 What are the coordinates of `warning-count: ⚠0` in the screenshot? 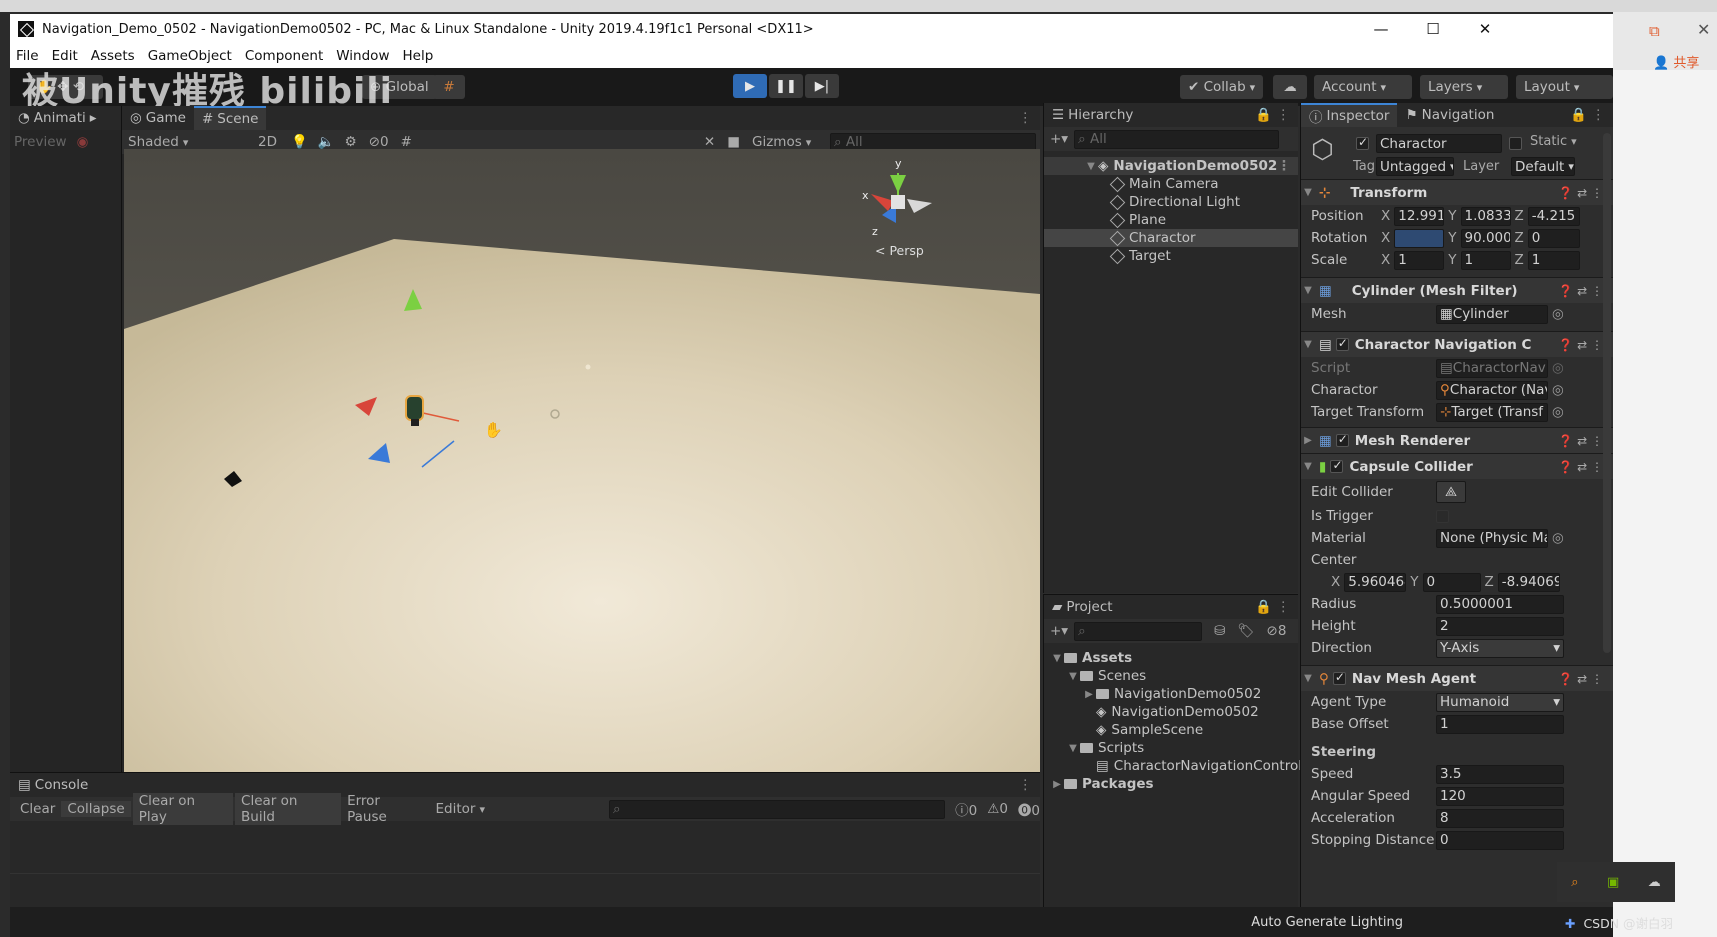 It's located at (997, 809).